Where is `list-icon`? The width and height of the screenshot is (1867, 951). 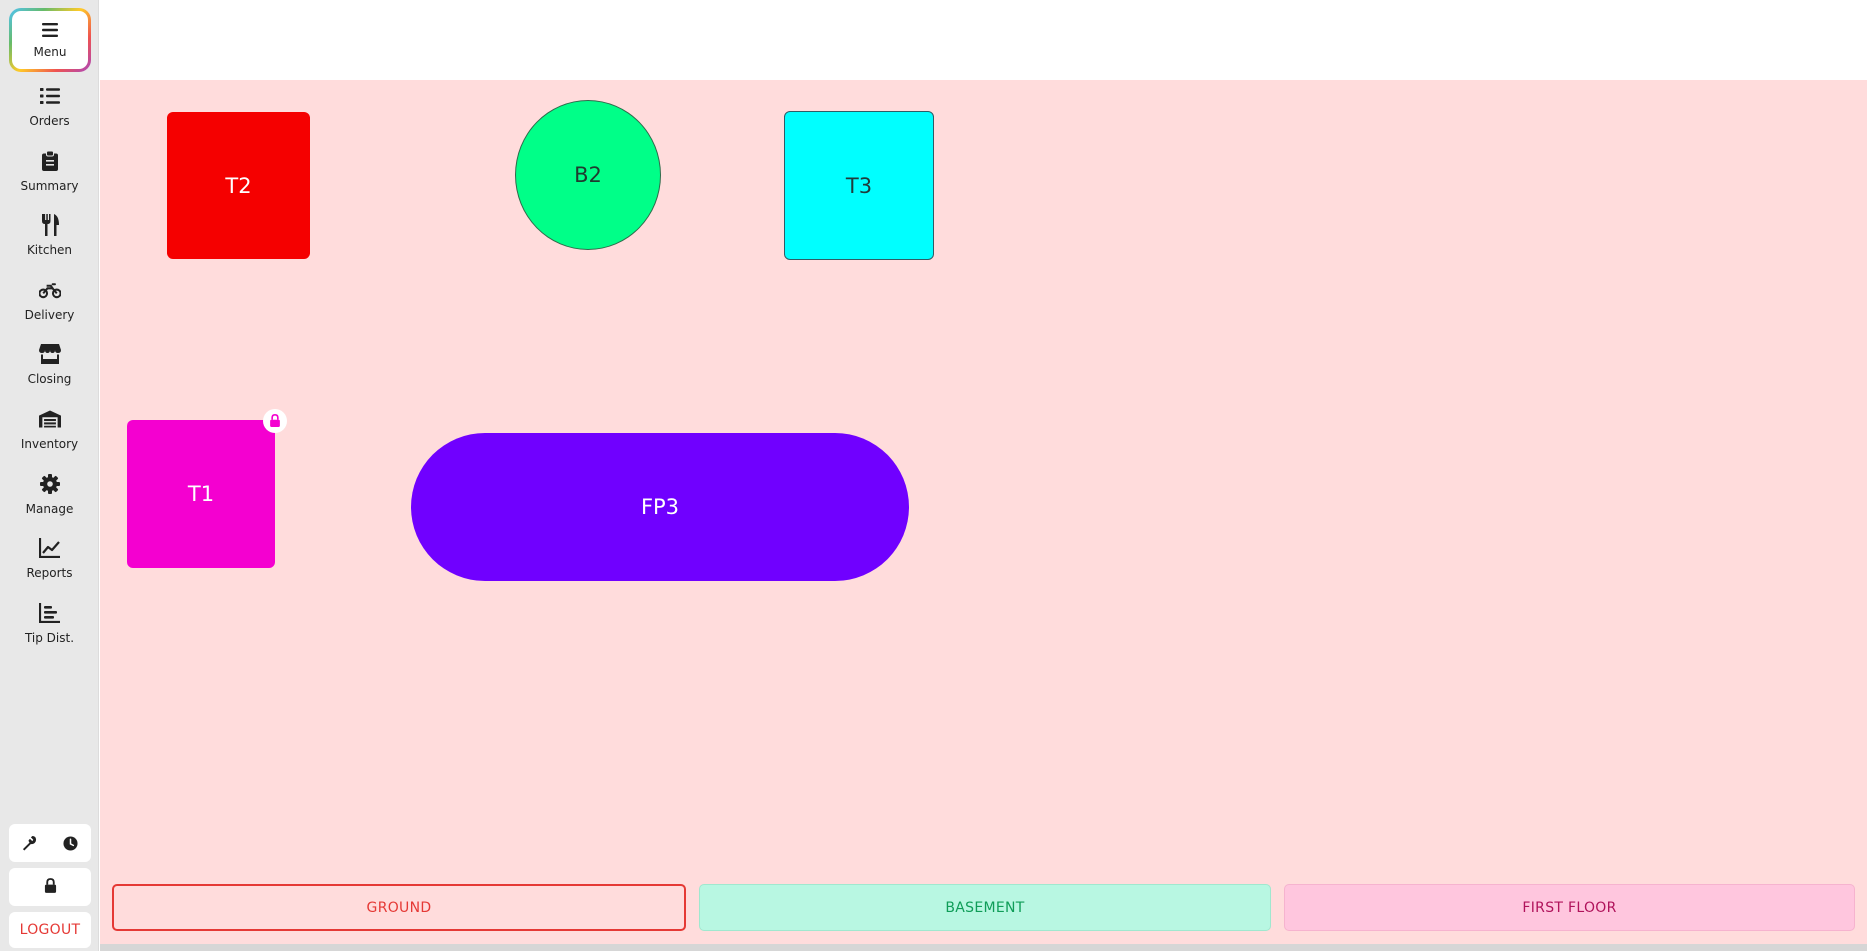 list-icon is located at coordinates (50, 96).